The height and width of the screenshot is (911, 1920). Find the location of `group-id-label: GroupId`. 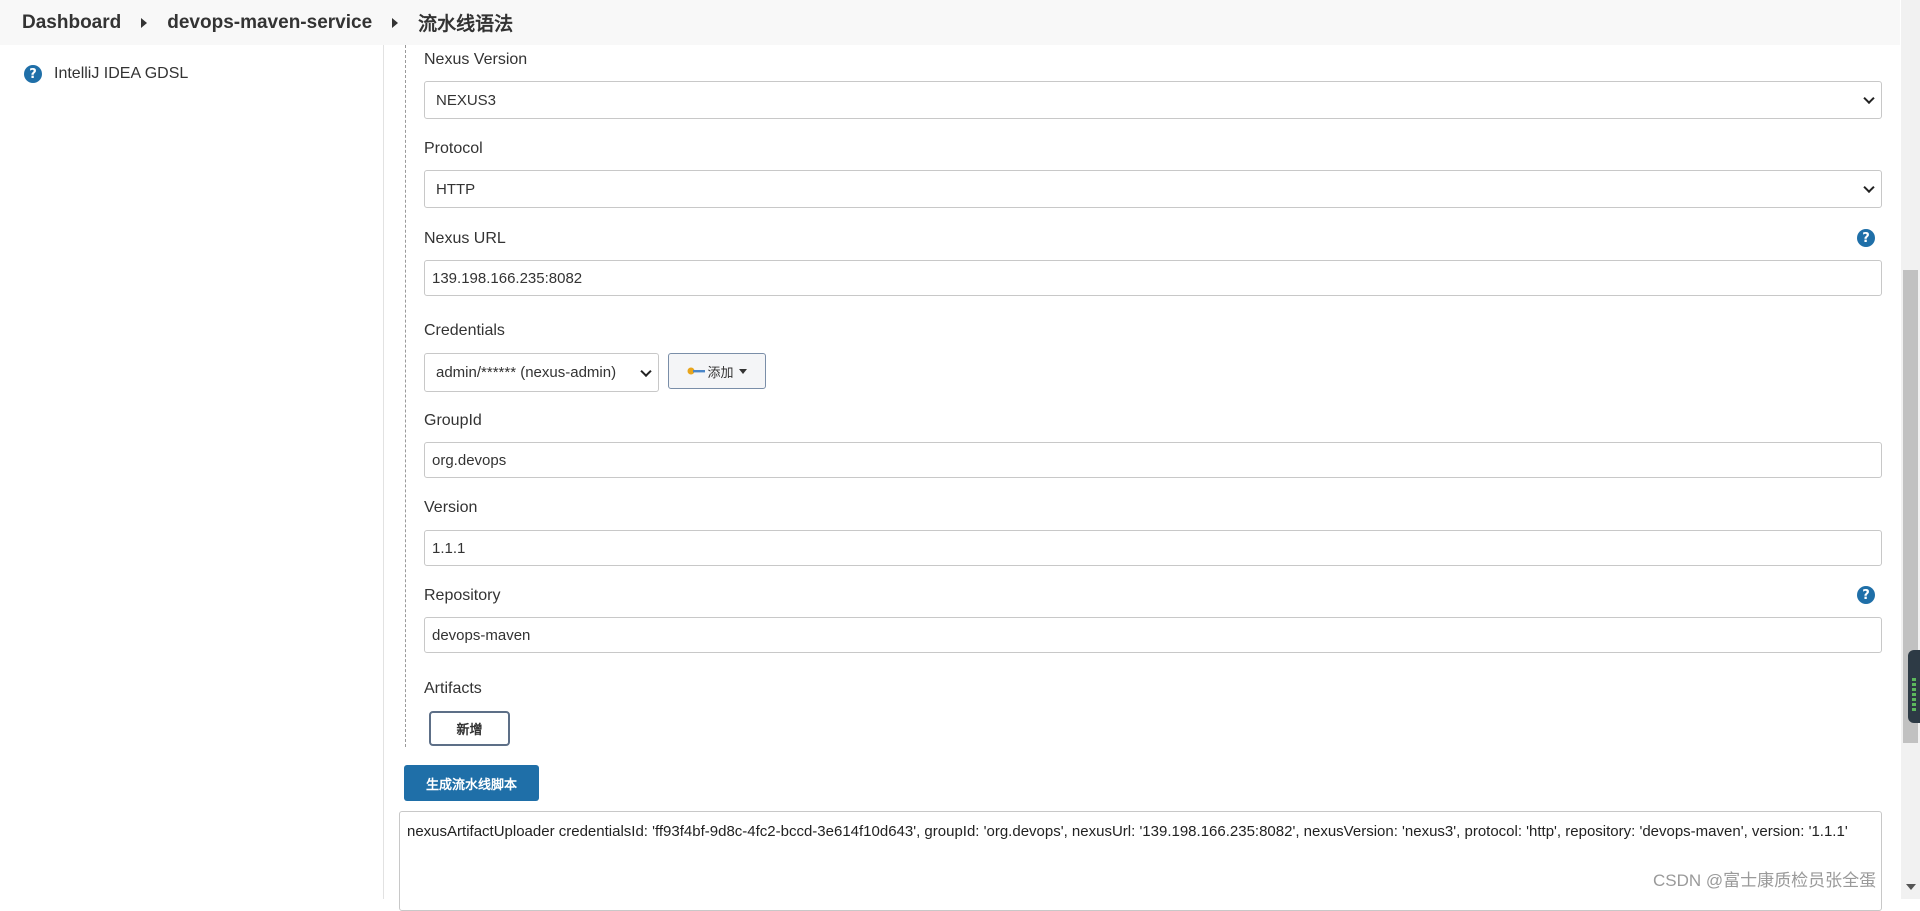

group-id-label: GroupId is located at coordinates (453, 420).